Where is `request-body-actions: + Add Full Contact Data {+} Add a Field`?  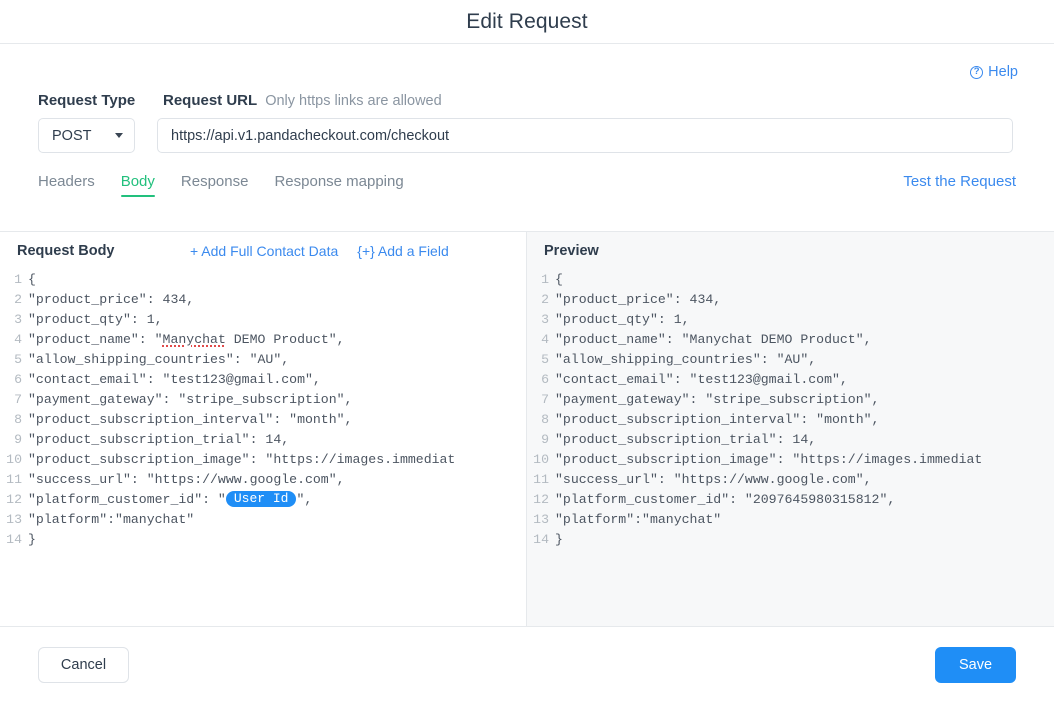
request-body-actions: + Add Full Contact Data {+} Add a Field is located at coordinates (319, 251).